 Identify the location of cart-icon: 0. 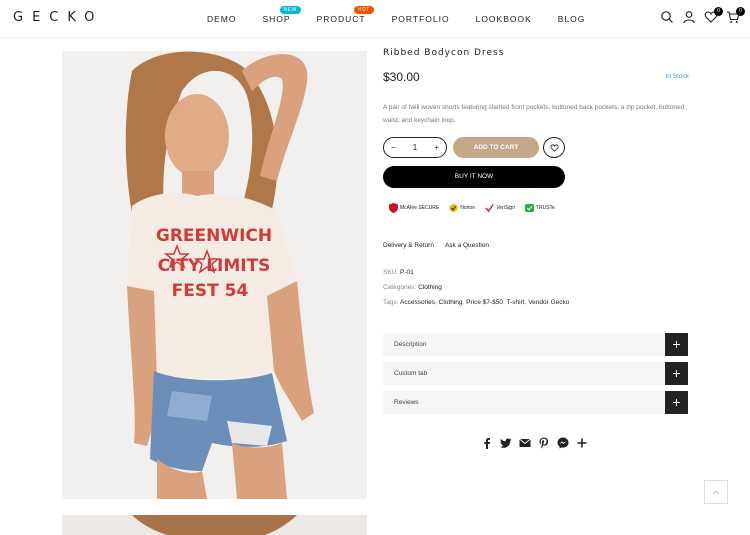
(735, 15).